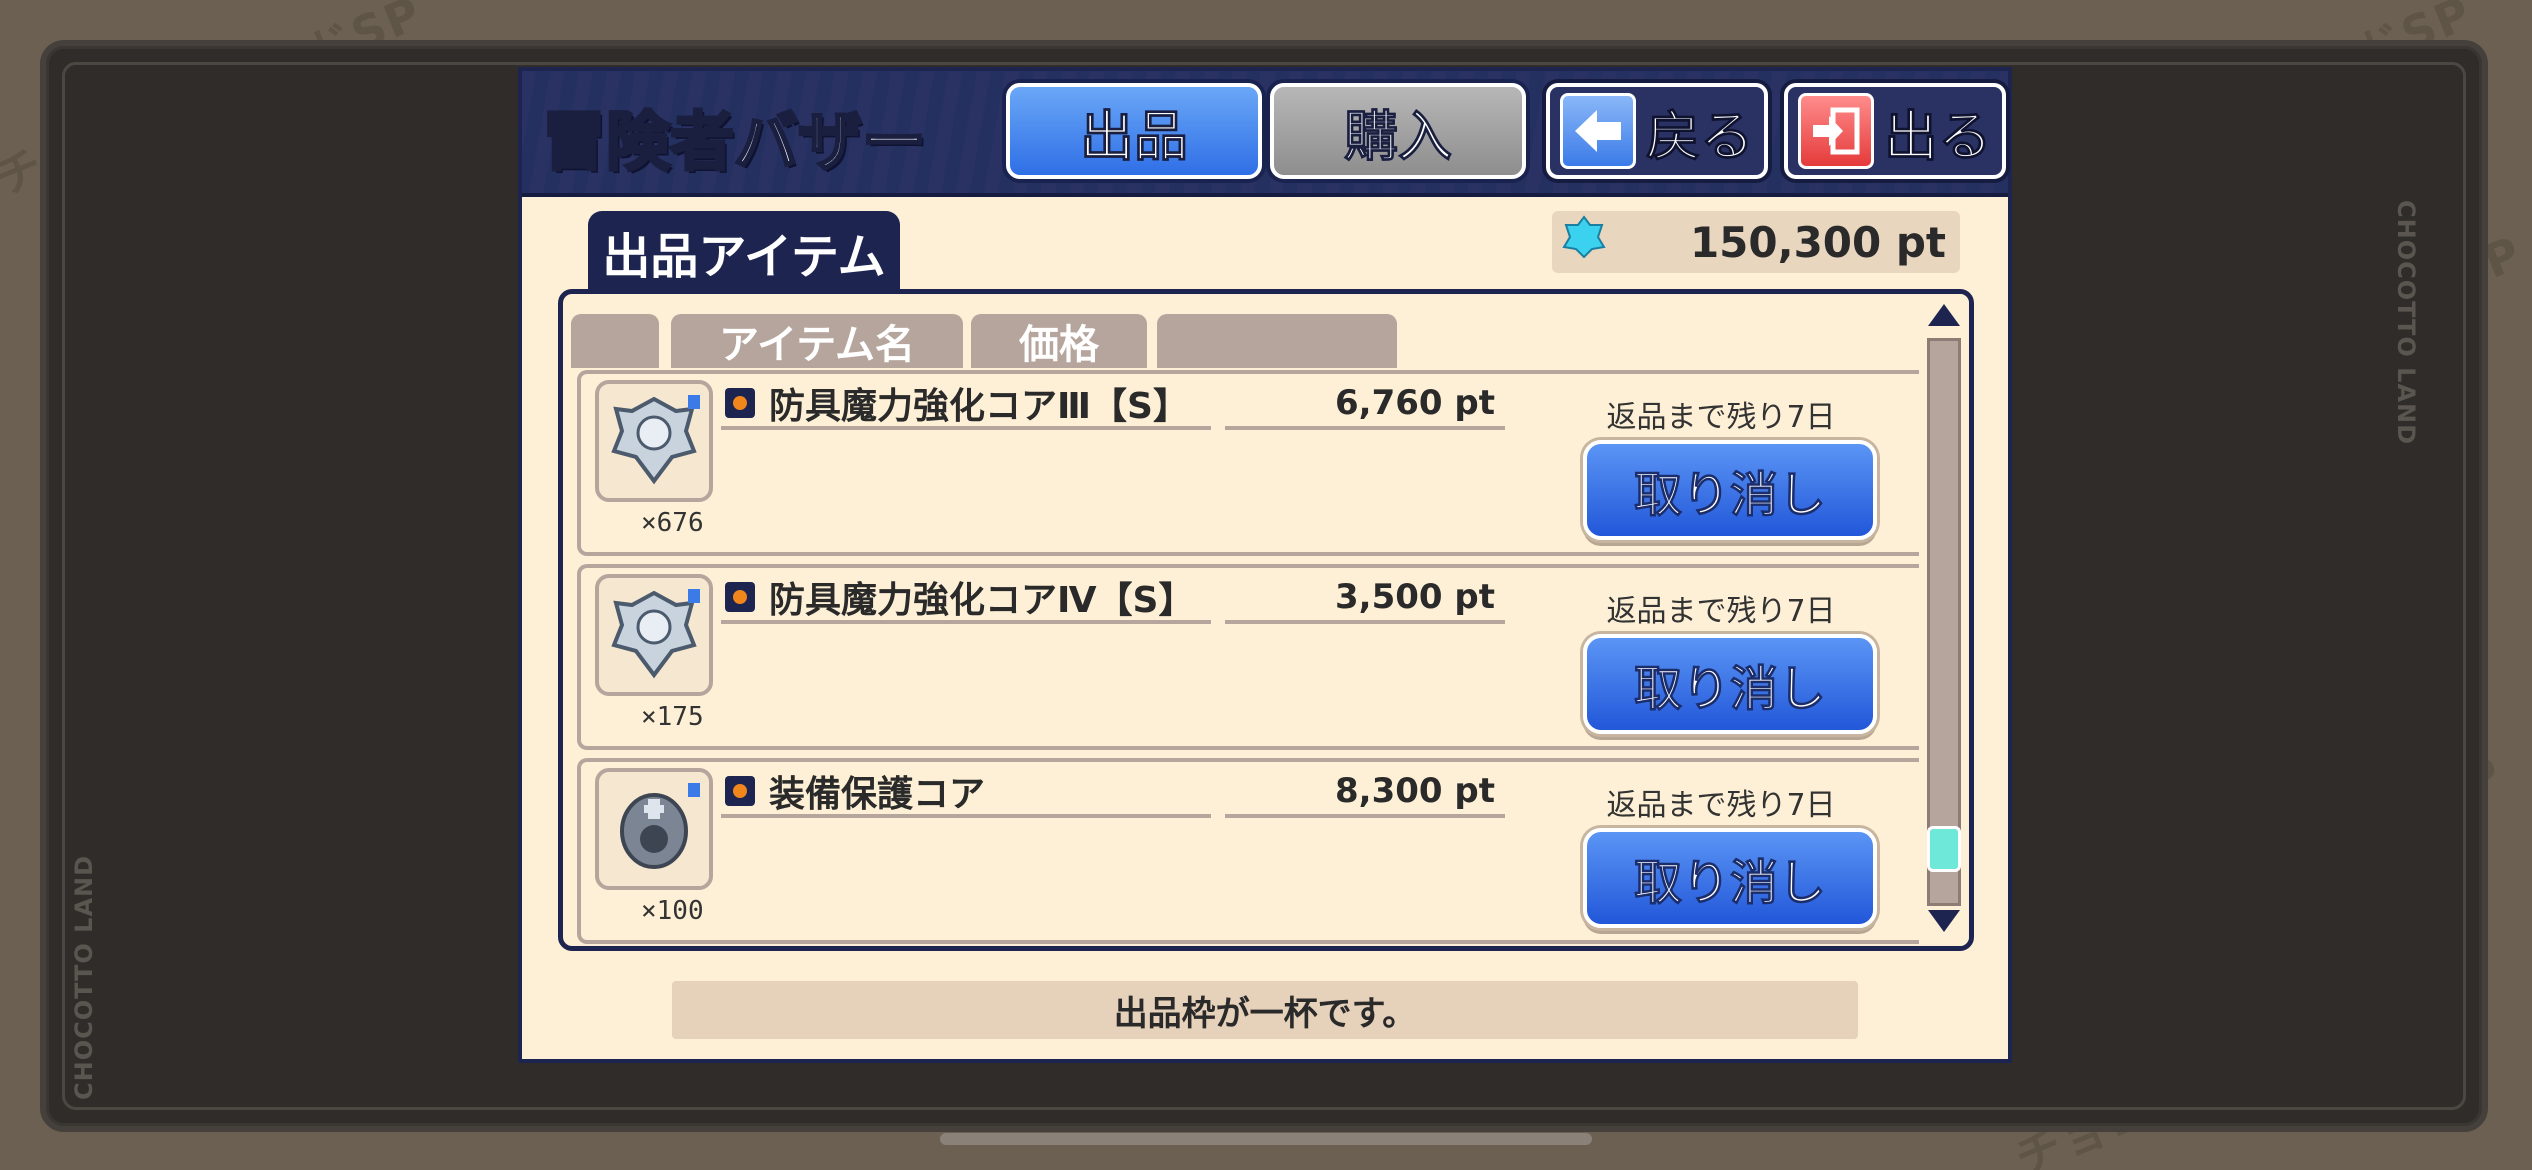 Image resolution: width=2532 pixels, height=1170 pixels. What do you see at coordinates (877, 794) in the screenshot?
I see `item-name: 装備保護コア` at bounding box center [877, 794].